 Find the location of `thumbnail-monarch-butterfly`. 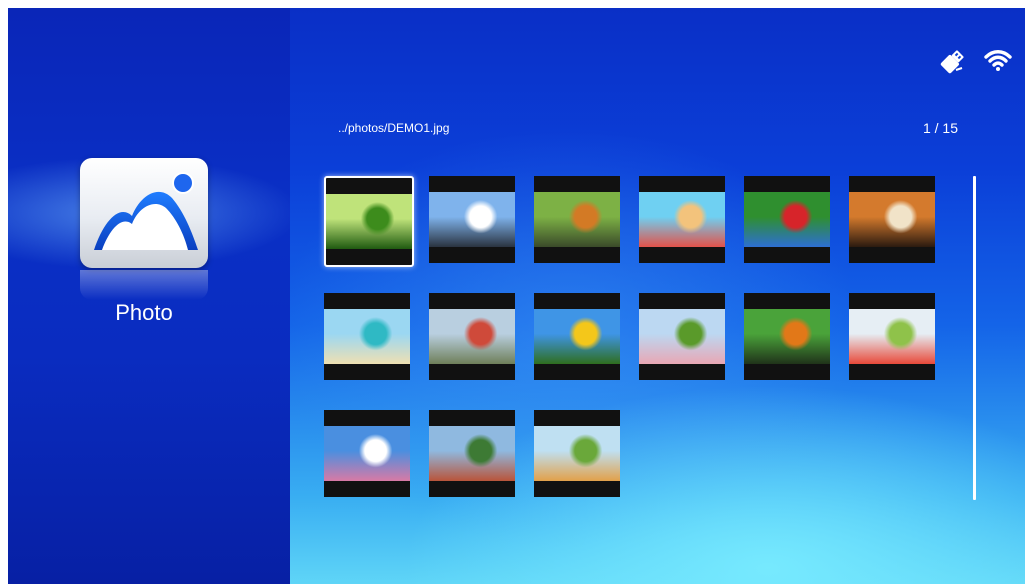

thumbnail-monarch-butterfly is located at coordinates (787, 336).